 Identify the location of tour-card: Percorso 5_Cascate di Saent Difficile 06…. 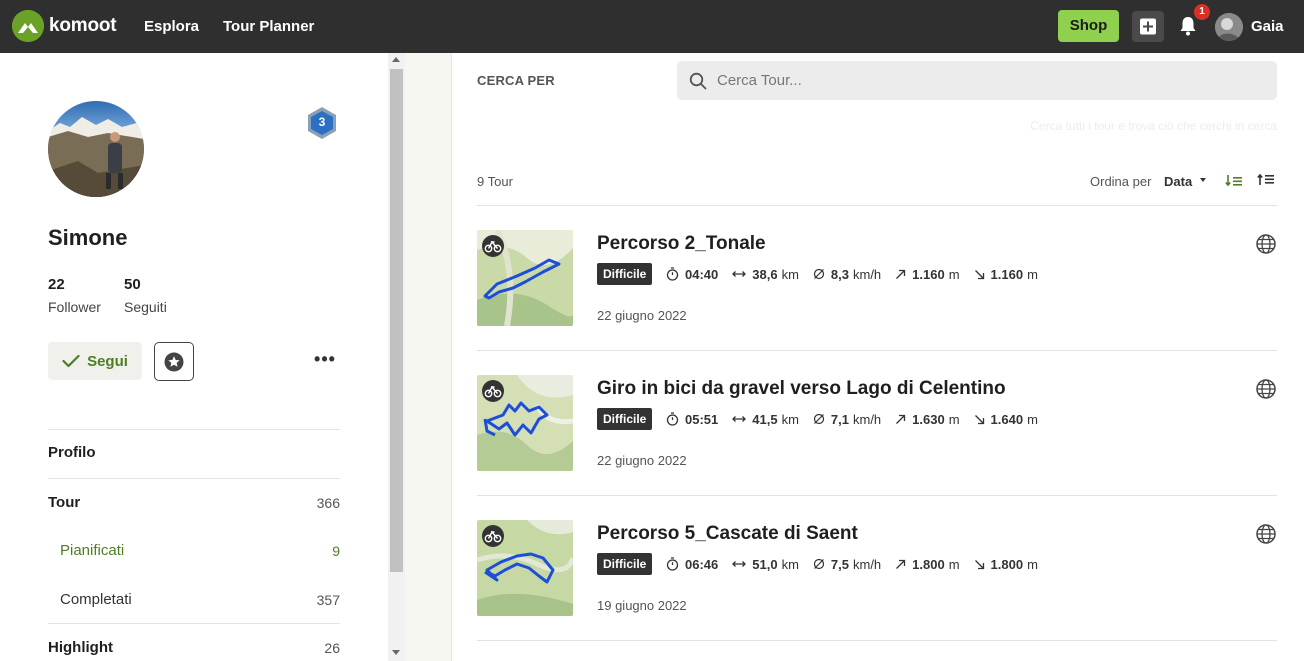
(877, 568).